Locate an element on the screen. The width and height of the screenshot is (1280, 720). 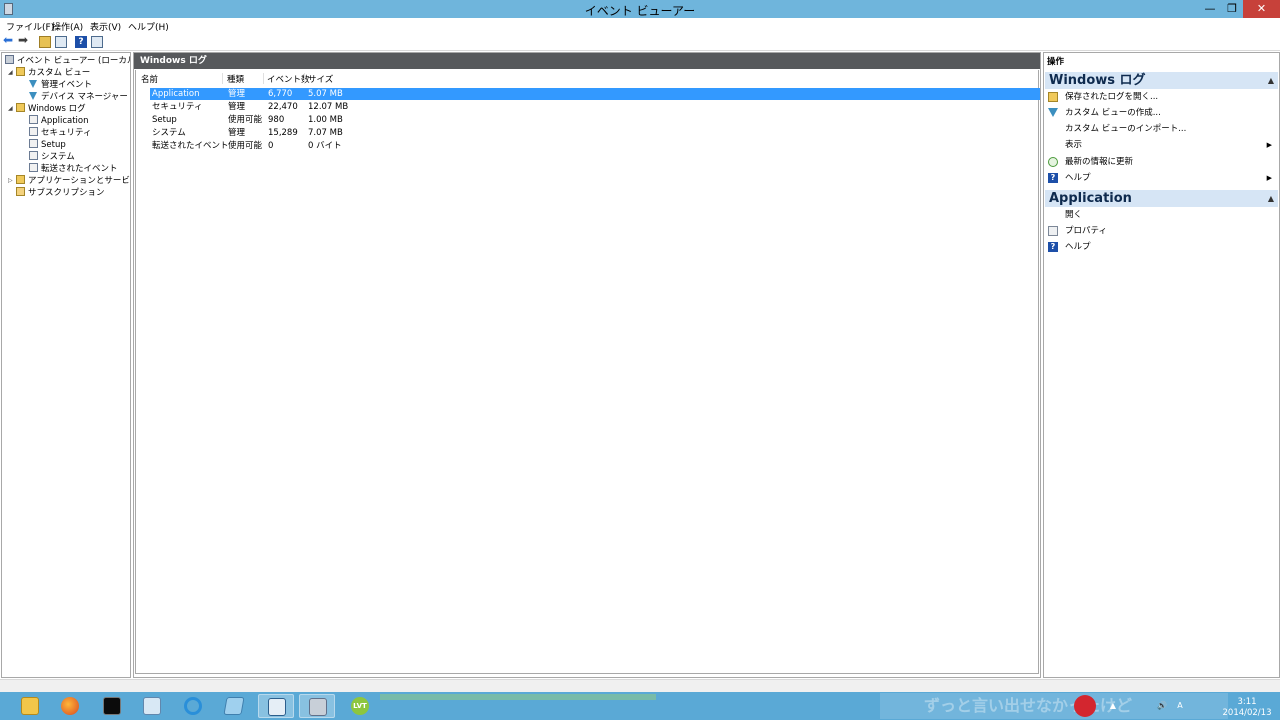
properties-icon is located at coordinates (1053, 231).